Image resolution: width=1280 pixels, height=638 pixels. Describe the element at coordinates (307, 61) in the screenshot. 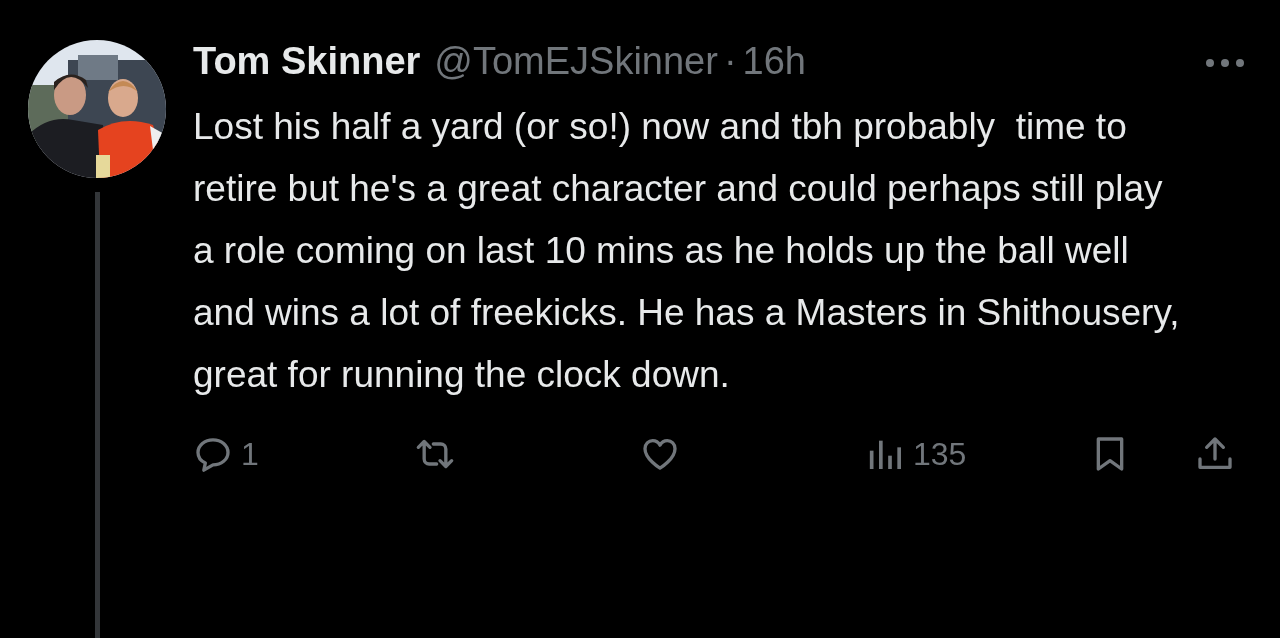

I see `author-name: Tom Skinner` at that location.